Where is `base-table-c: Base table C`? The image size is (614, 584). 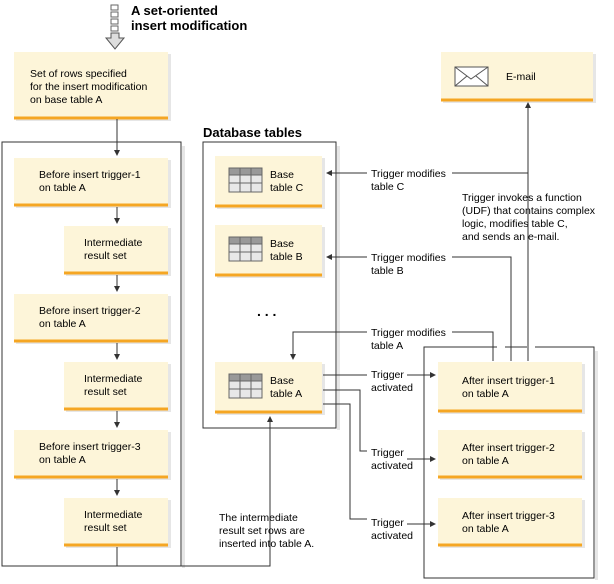 base-table-c: Base table C is located at coordinates (270, 182).